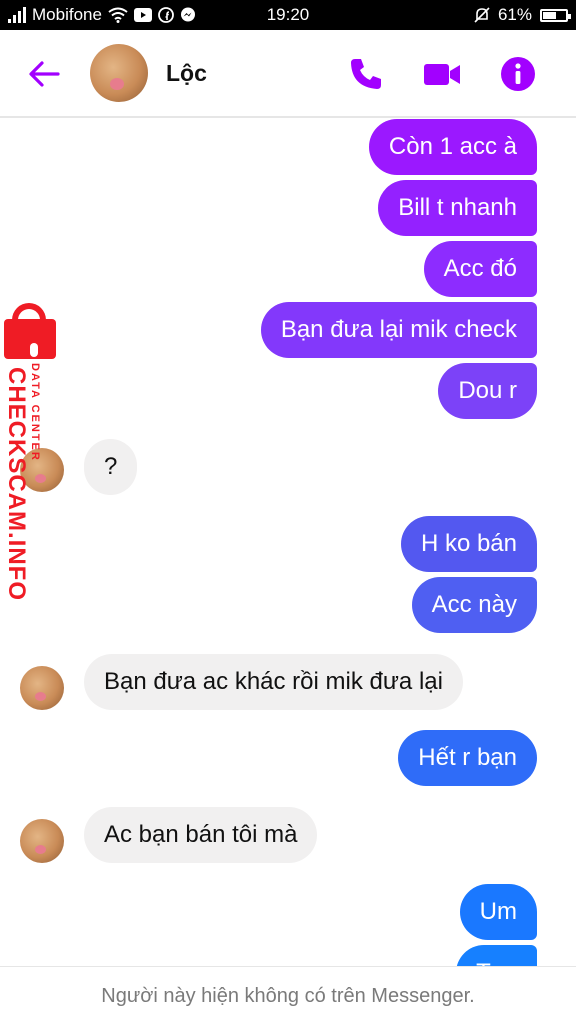 This screenshot has height=1025, width=576. What do you see at coordinates (498, 912) in the screenshot?
I see `sent-message: Um` at bounding box center [498, 912].